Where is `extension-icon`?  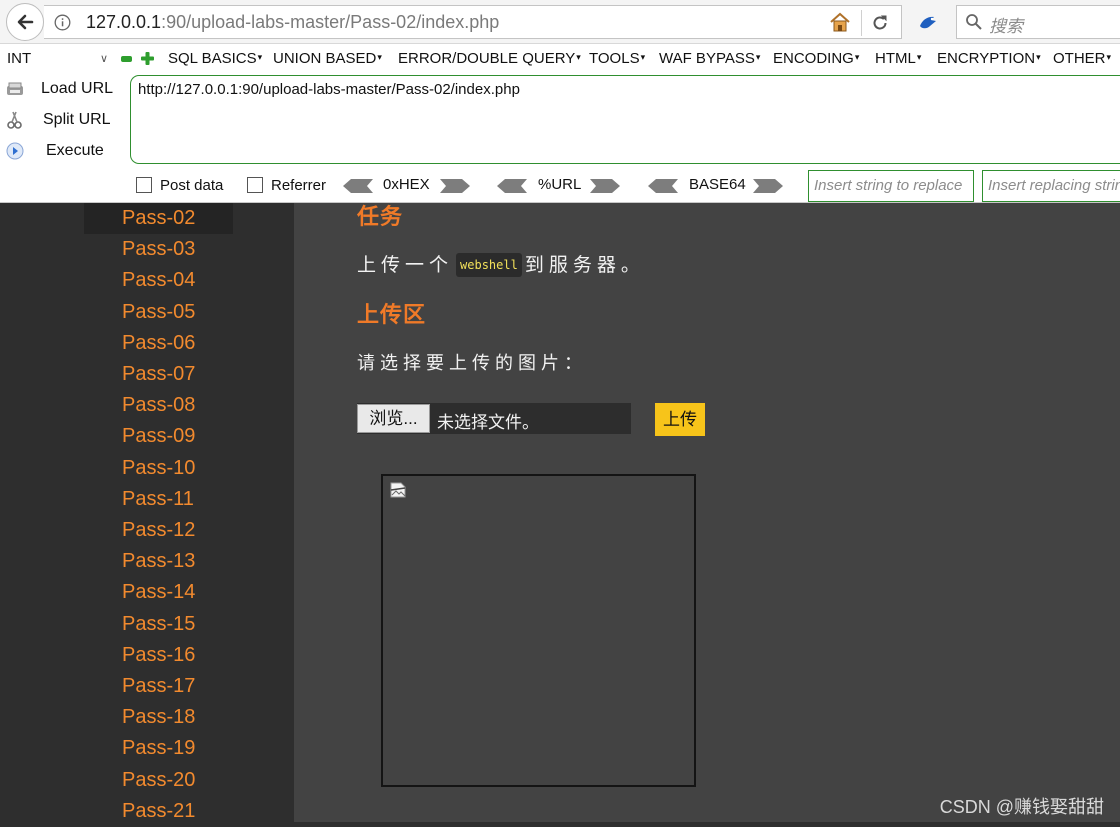 extension-icon is located at coordinates (928, 22).